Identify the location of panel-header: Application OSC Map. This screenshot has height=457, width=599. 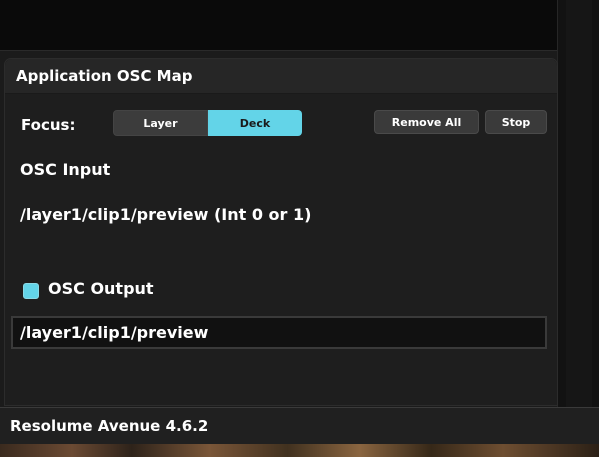
(281, 76).